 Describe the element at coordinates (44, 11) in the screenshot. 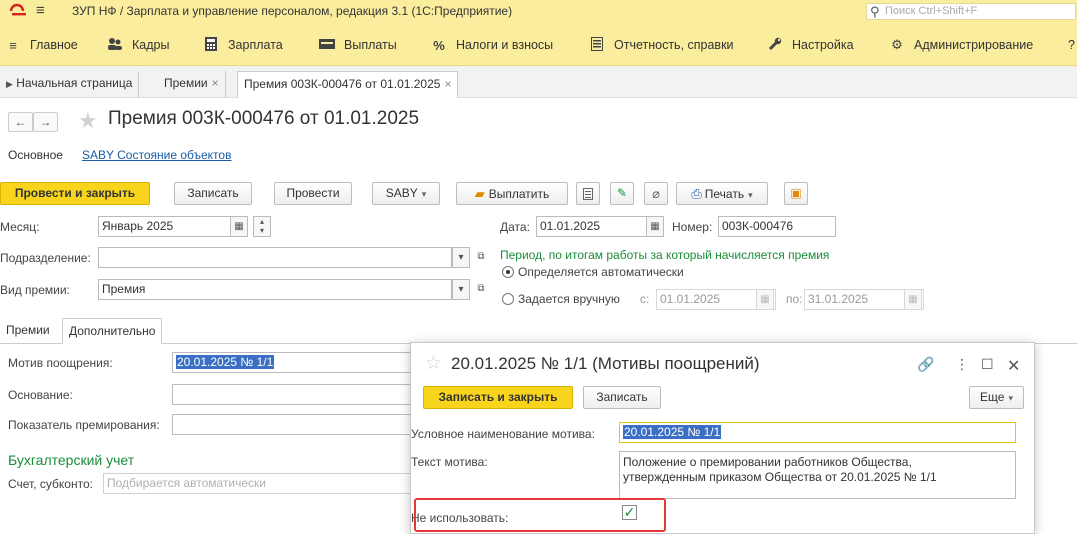

I see `main-menu-icon: ≡` at that location.